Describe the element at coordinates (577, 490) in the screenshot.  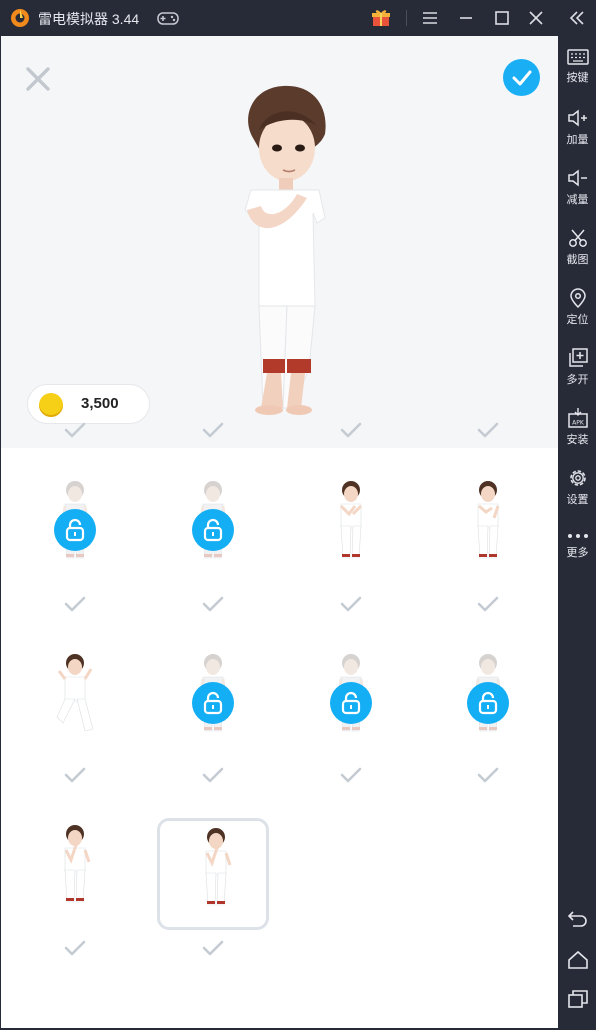
I see `sidebar-item-settings: 设置` at that location.